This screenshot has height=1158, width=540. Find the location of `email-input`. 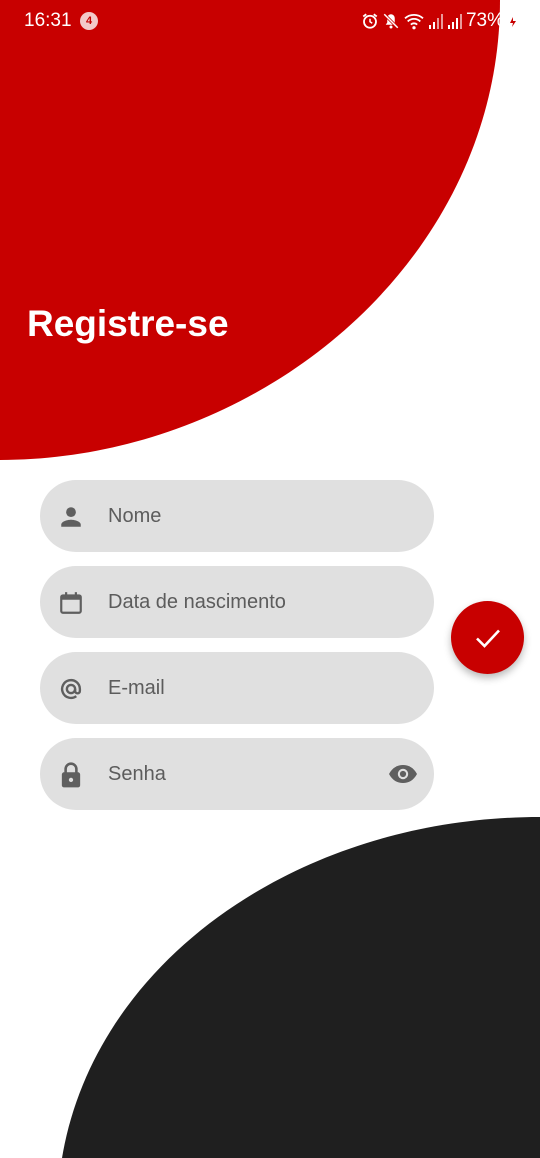

email-input is located at coordinates (243, 688).